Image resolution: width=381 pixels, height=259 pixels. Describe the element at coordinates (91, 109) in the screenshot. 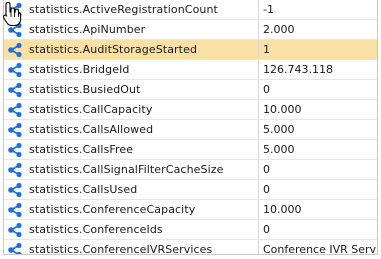

I see `property-name: statistics.CallCapacity` at that location.